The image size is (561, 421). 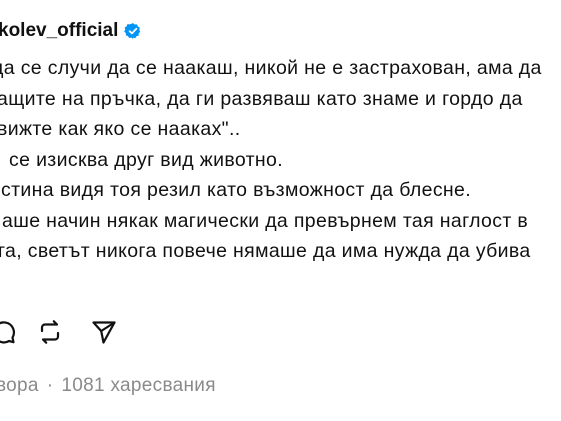 I want to click on replies-count: вора, so click(x=19, y=385).